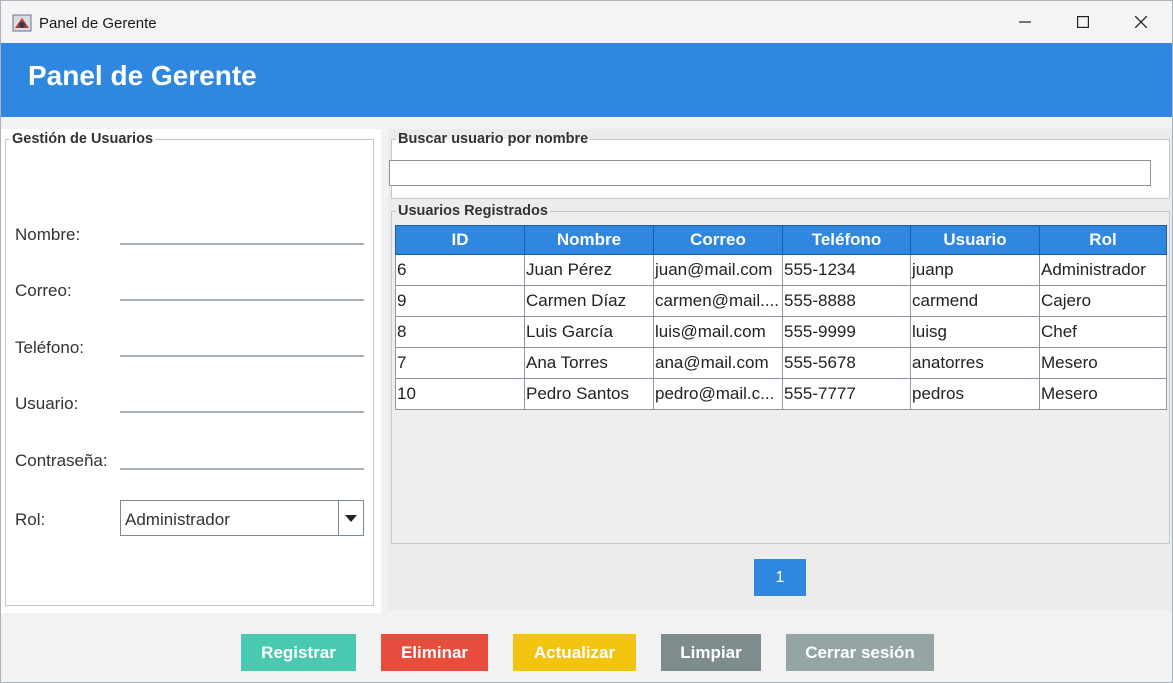 Image resolution: width=1173 pixels, height=683 pixels. I want to click on rol-label: Rol:, so click(30, 519).